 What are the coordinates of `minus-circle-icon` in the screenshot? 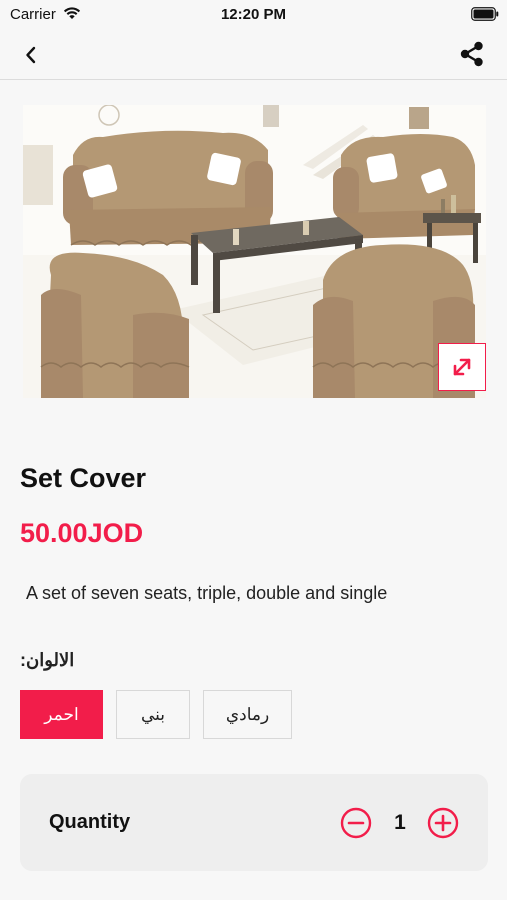 It's located at (356, 823).